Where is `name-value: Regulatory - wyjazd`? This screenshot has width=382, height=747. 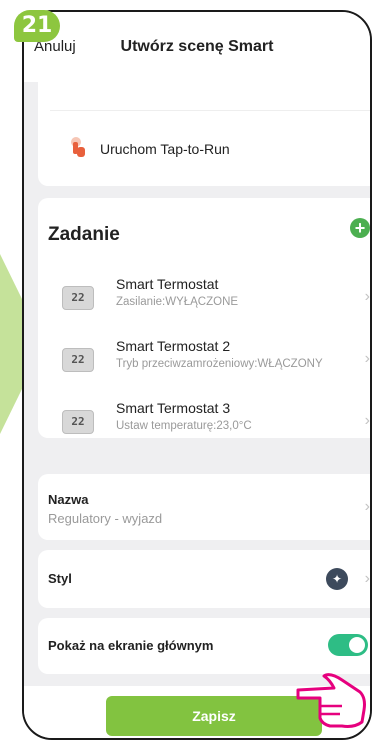
name-value: Regulatory - wyjazd is located at coordinates (105, 518).